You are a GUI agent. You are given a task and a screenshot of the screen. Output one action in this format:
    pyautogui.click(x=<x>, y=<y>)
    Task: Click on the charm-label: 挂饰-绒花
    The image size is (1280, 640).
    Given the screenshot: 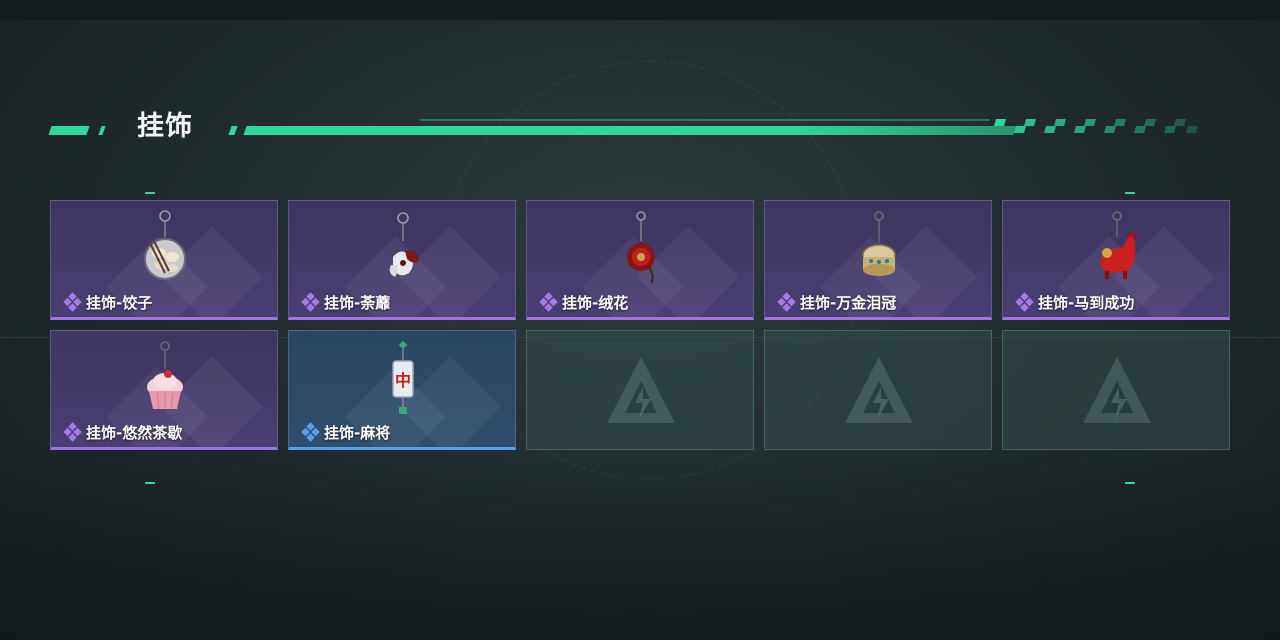 What is the action you would take?
    pyautogui.click(x=583, y=302)
    